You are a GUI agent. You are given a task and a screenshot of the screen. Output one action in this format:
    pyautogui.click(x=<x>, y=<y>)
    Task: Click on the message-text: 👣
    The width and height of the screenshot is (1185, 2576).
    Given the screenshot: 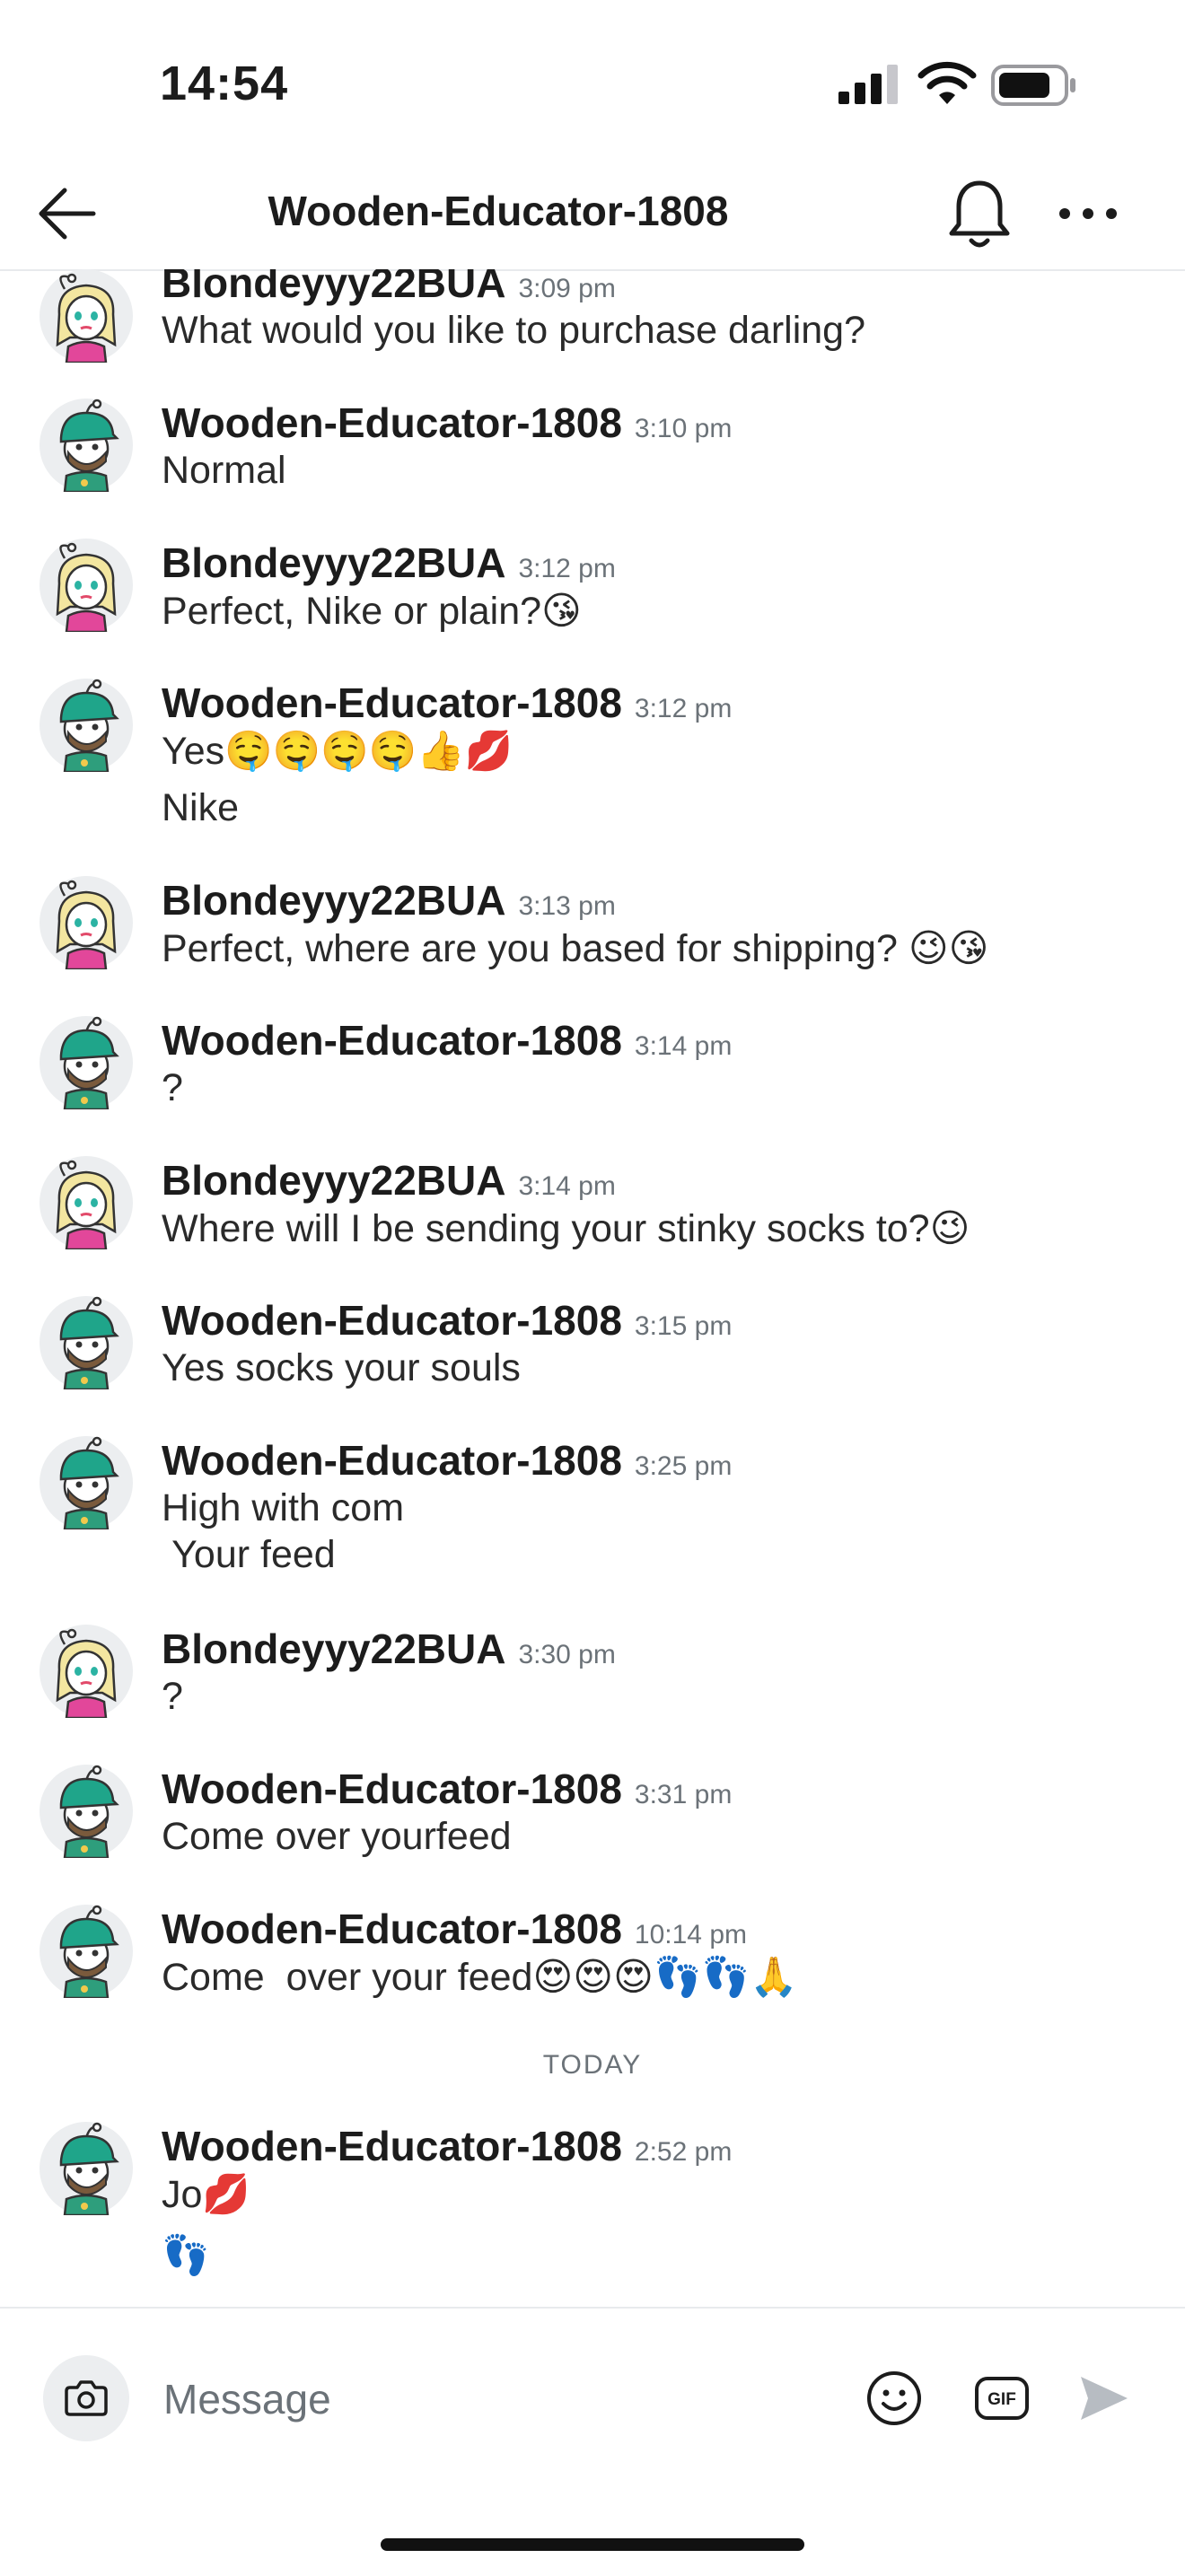 What is the action you would take?
    pyautogui.click(x=186, y=2255)
    